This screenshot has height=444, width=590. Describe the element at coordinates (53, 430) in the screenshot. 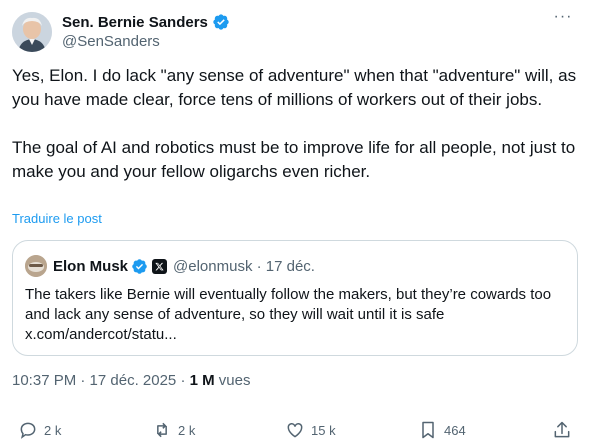

I see `reply-count: 2 k` at that location.